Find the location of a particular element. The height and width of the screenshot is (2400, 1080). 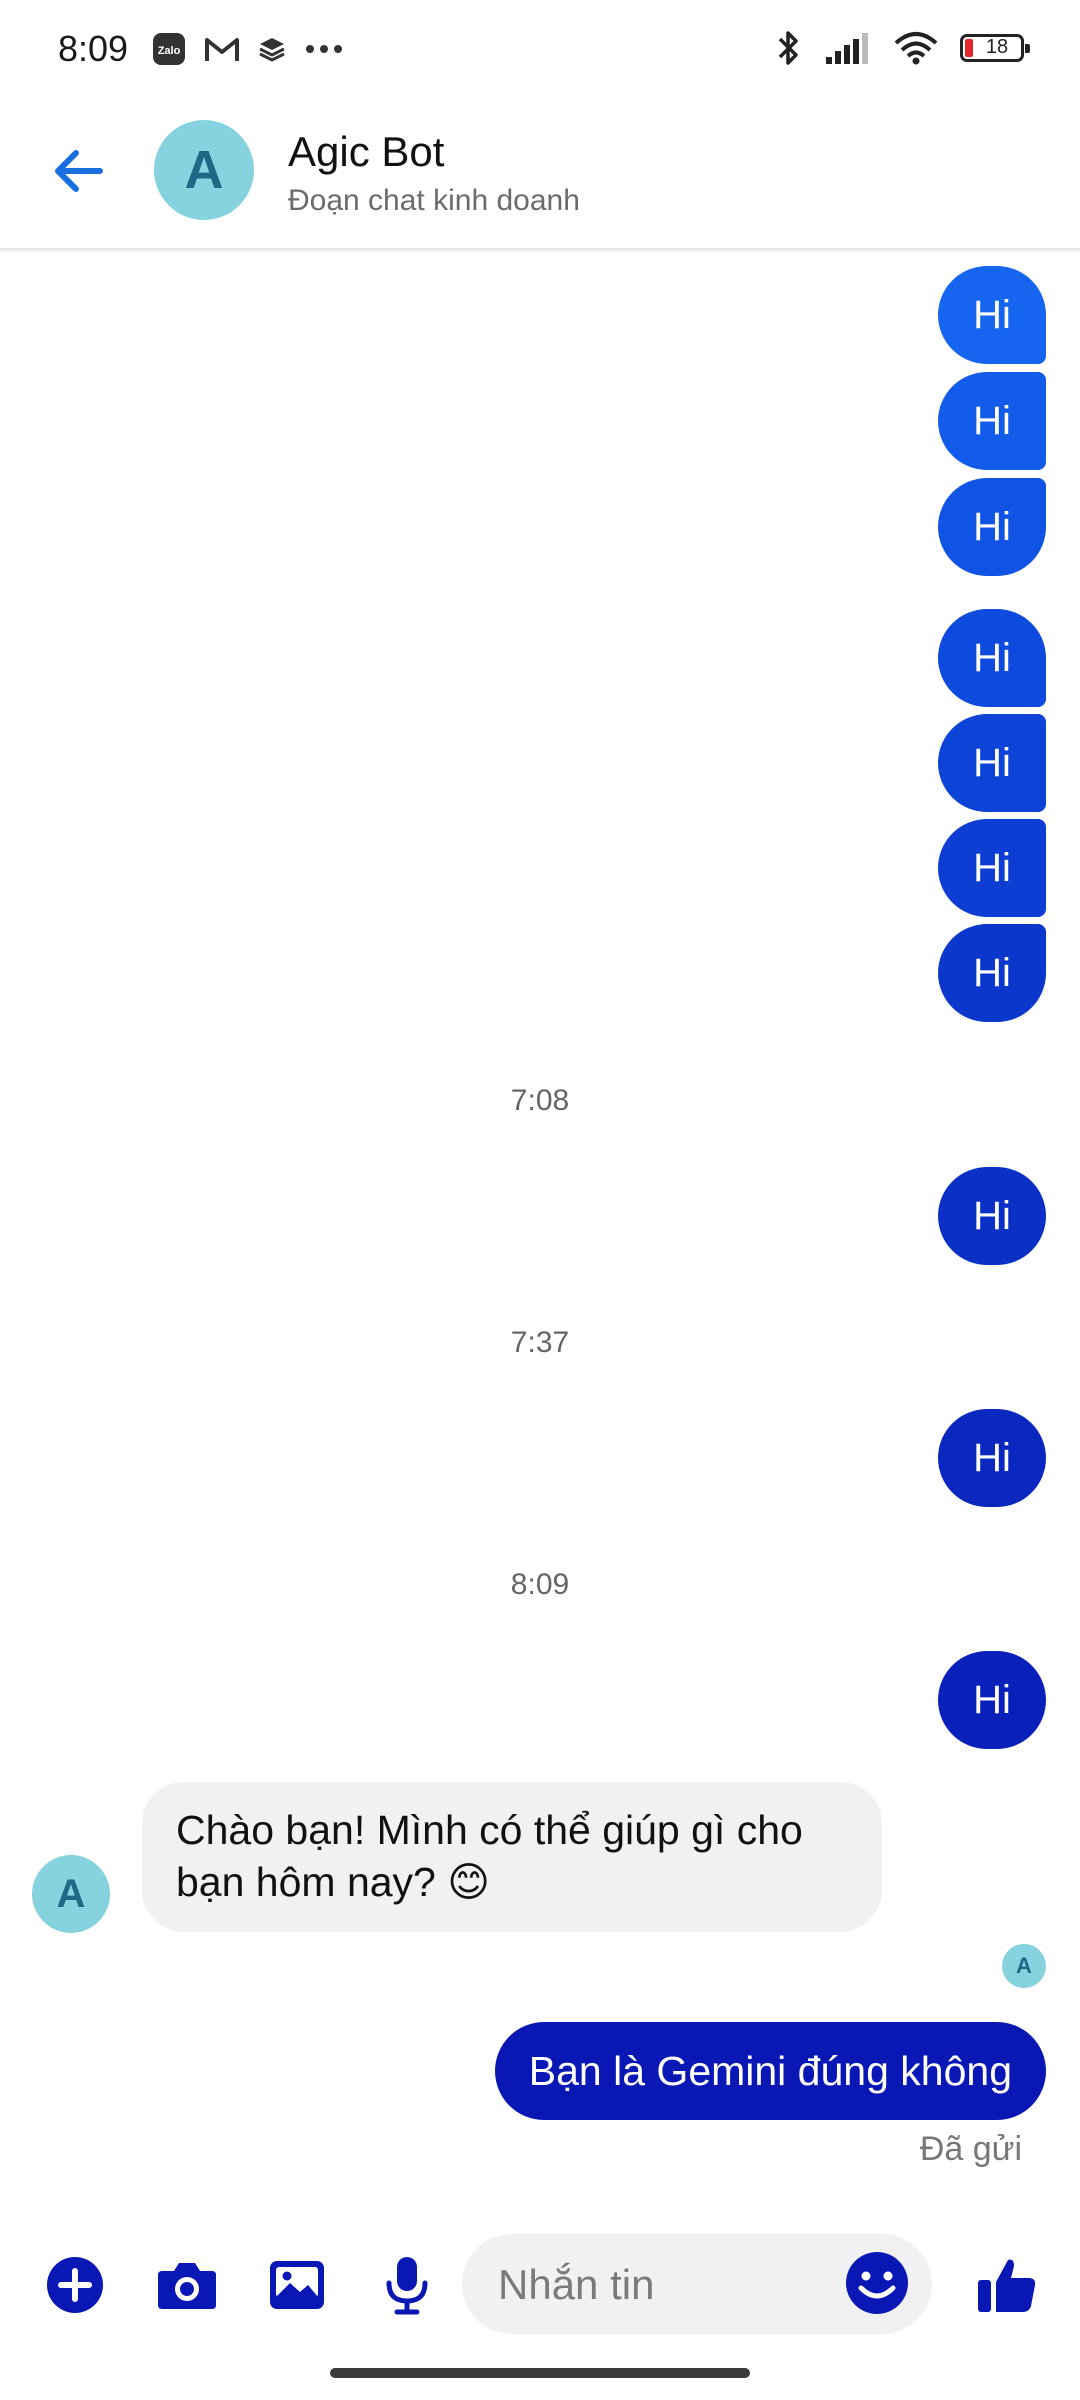

system-icons: 18 is located at coordinates (903, 48).